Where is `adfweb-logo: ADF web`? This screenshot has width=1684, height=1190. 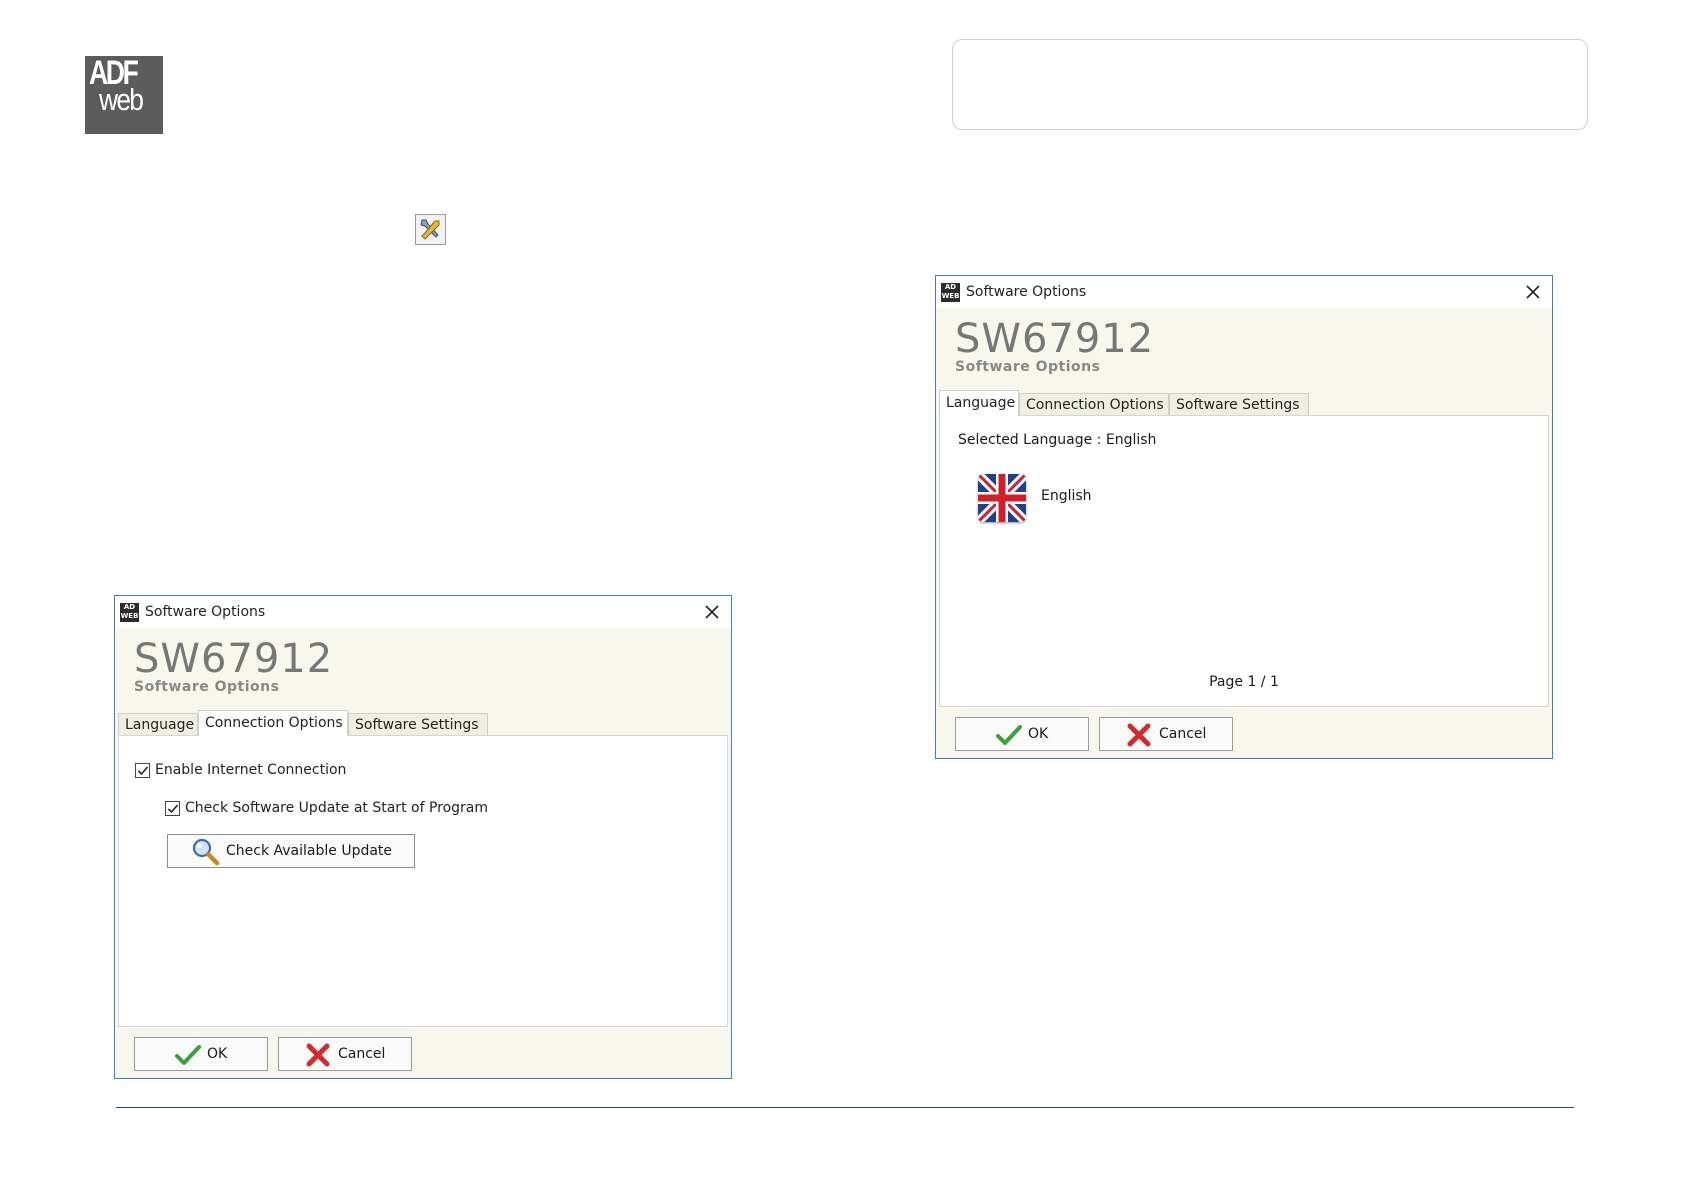
adfweb-logo: ADF web is located at coordinates (124, 94).